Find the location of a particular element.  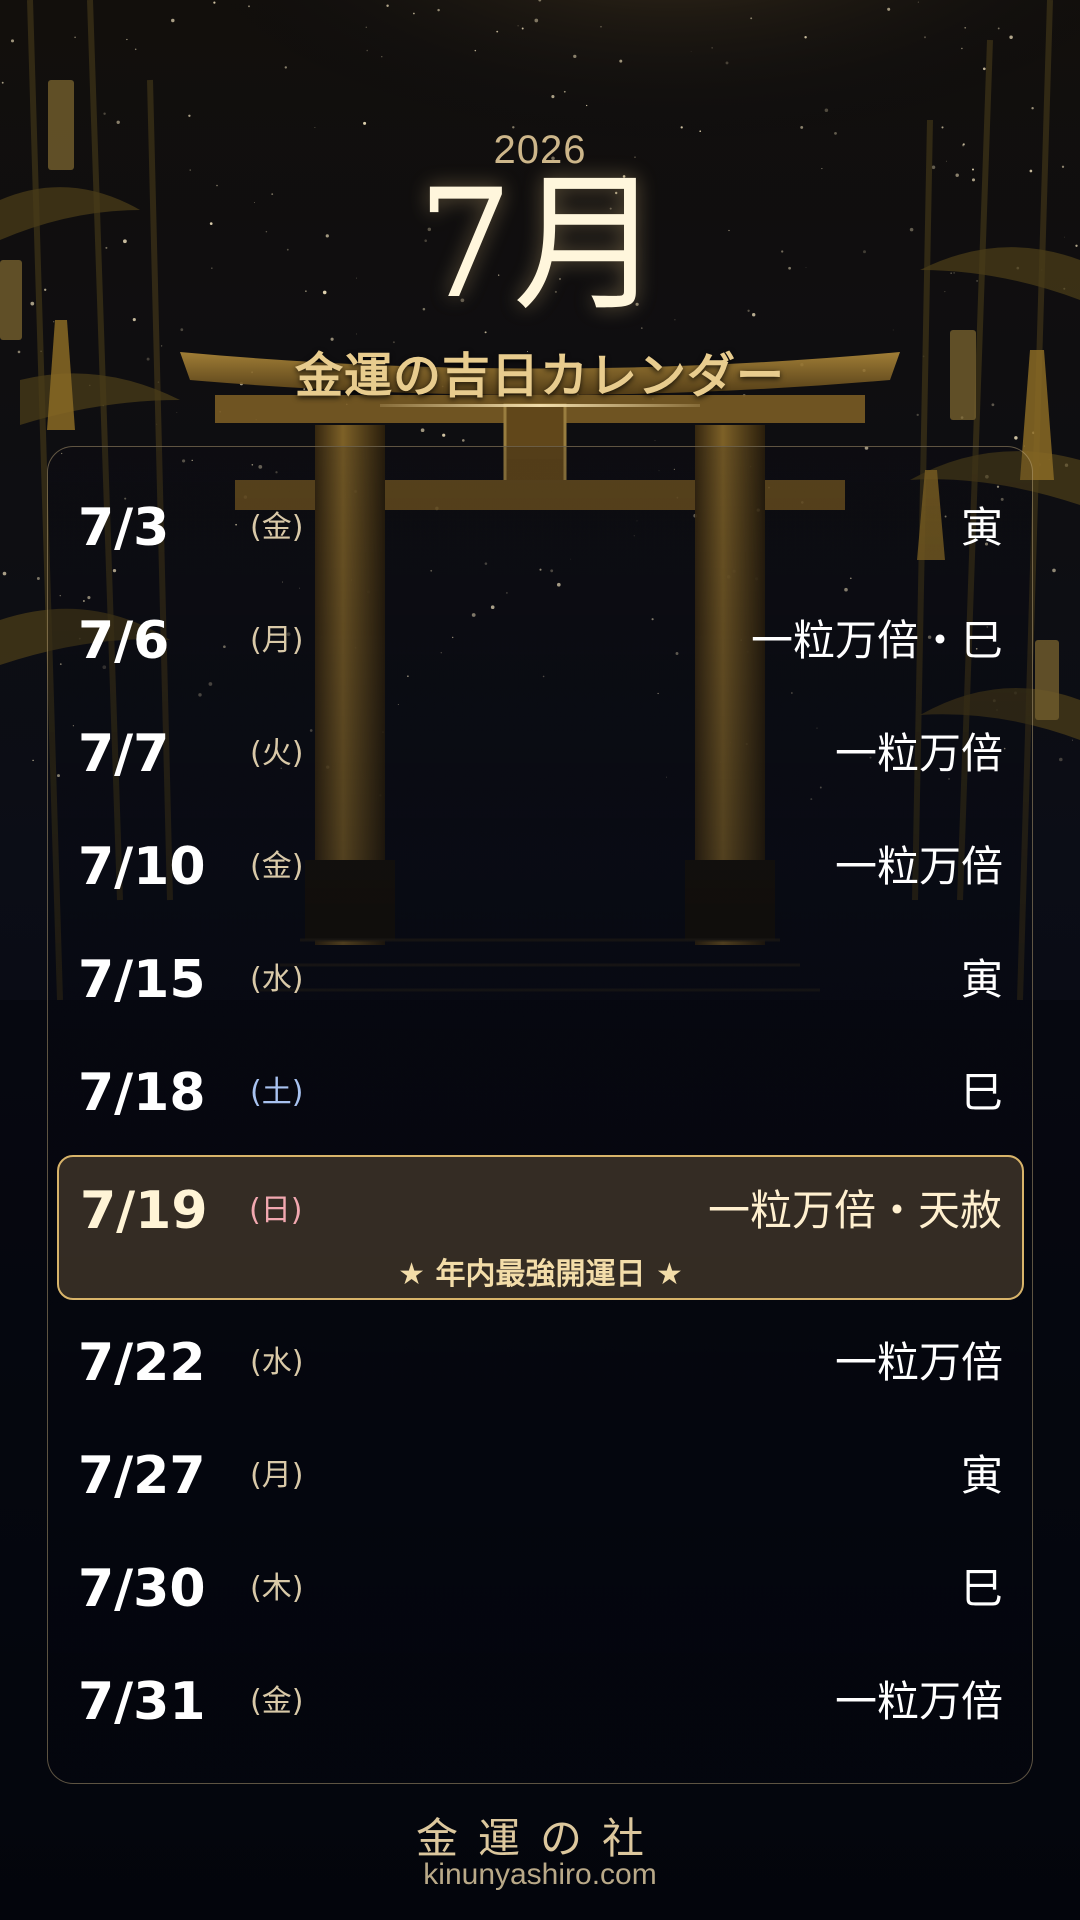

site-url: kinunyashiro.com is located at coordinates (540, 1875).